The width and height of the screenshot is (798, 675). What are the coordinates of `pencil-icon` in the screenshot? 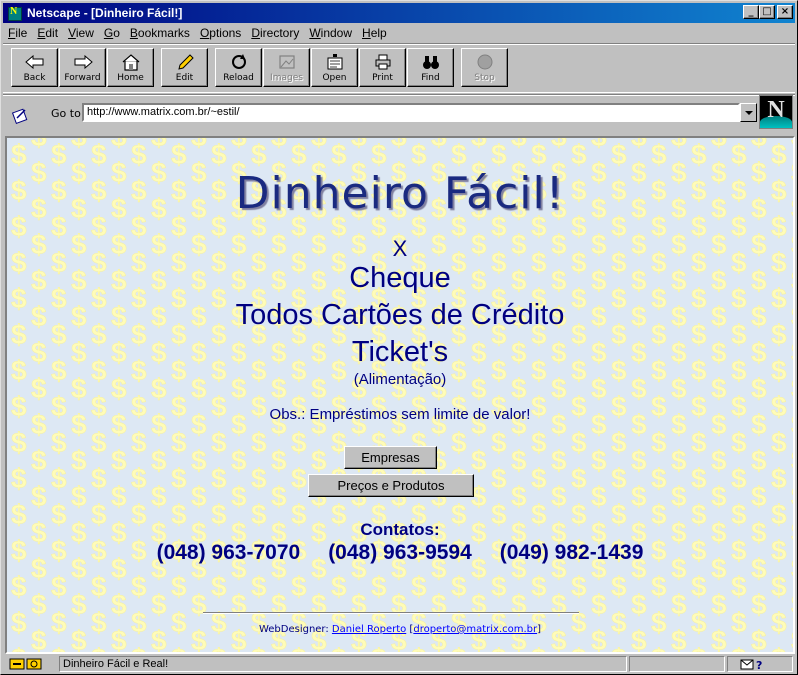 It's located at (185, 62).